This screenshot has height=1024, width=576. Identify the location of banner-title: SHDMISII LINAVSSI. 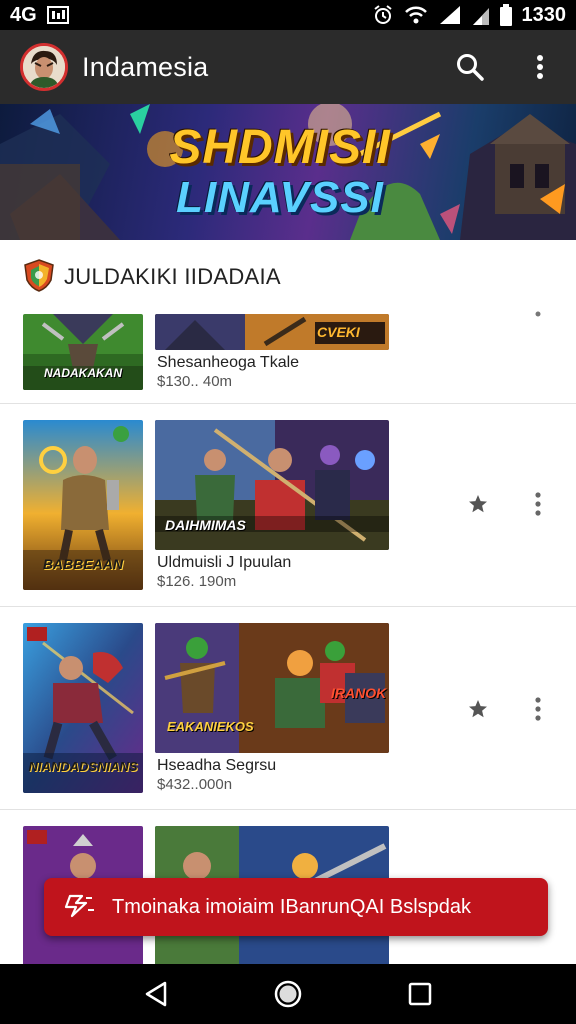
(280, 172).